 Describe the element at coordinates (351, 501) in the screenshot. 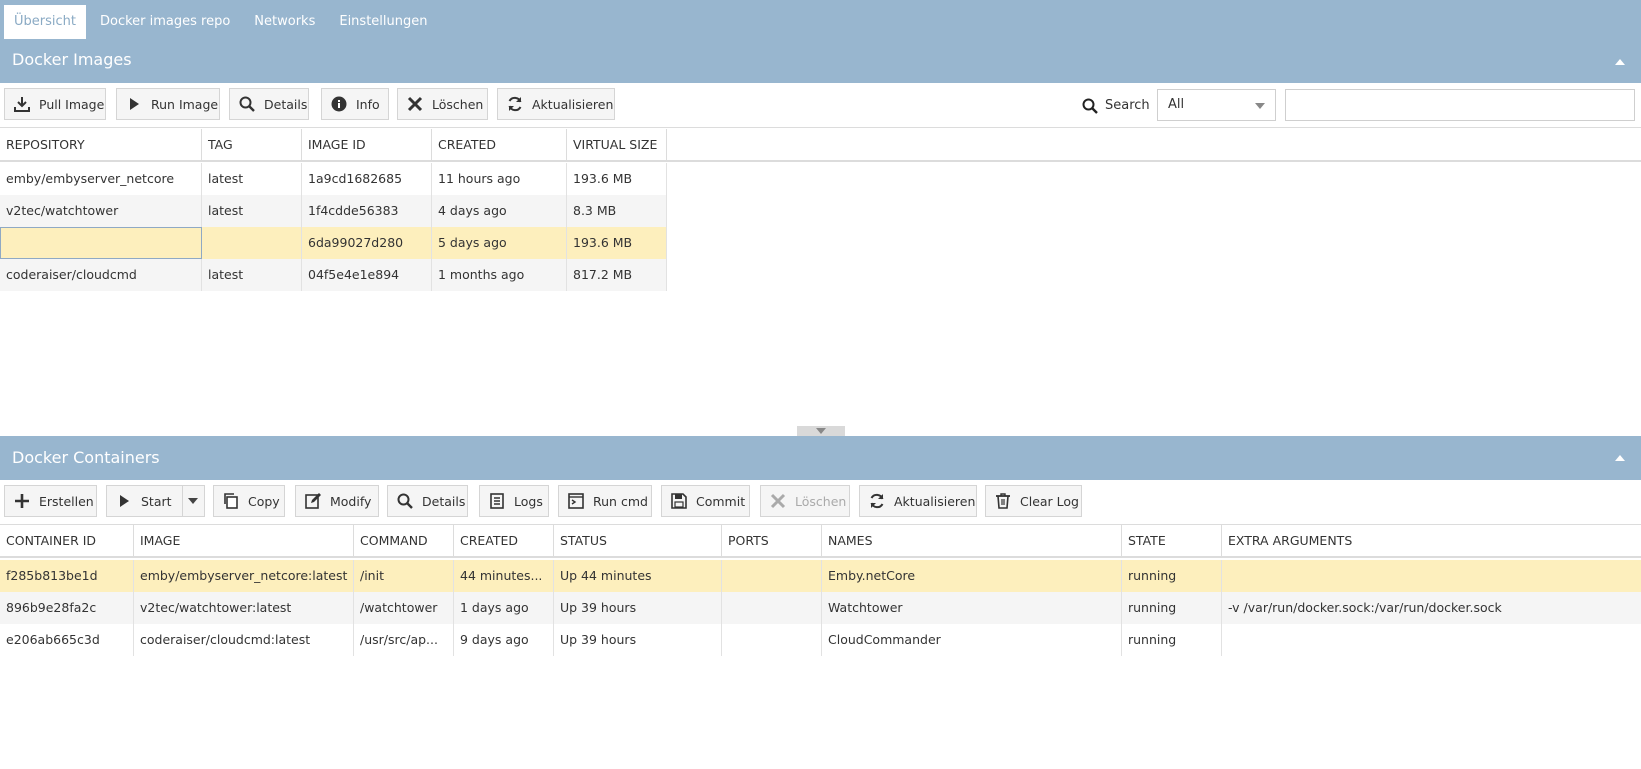

I see `modify-label: Modify` at that location.